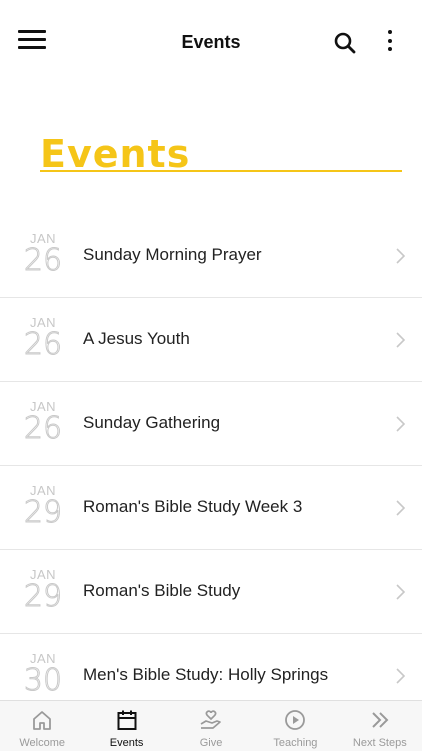 The width and height of the screenshot is (422, 751). I want to click on tab-label: Welcome, so click(42, 743).